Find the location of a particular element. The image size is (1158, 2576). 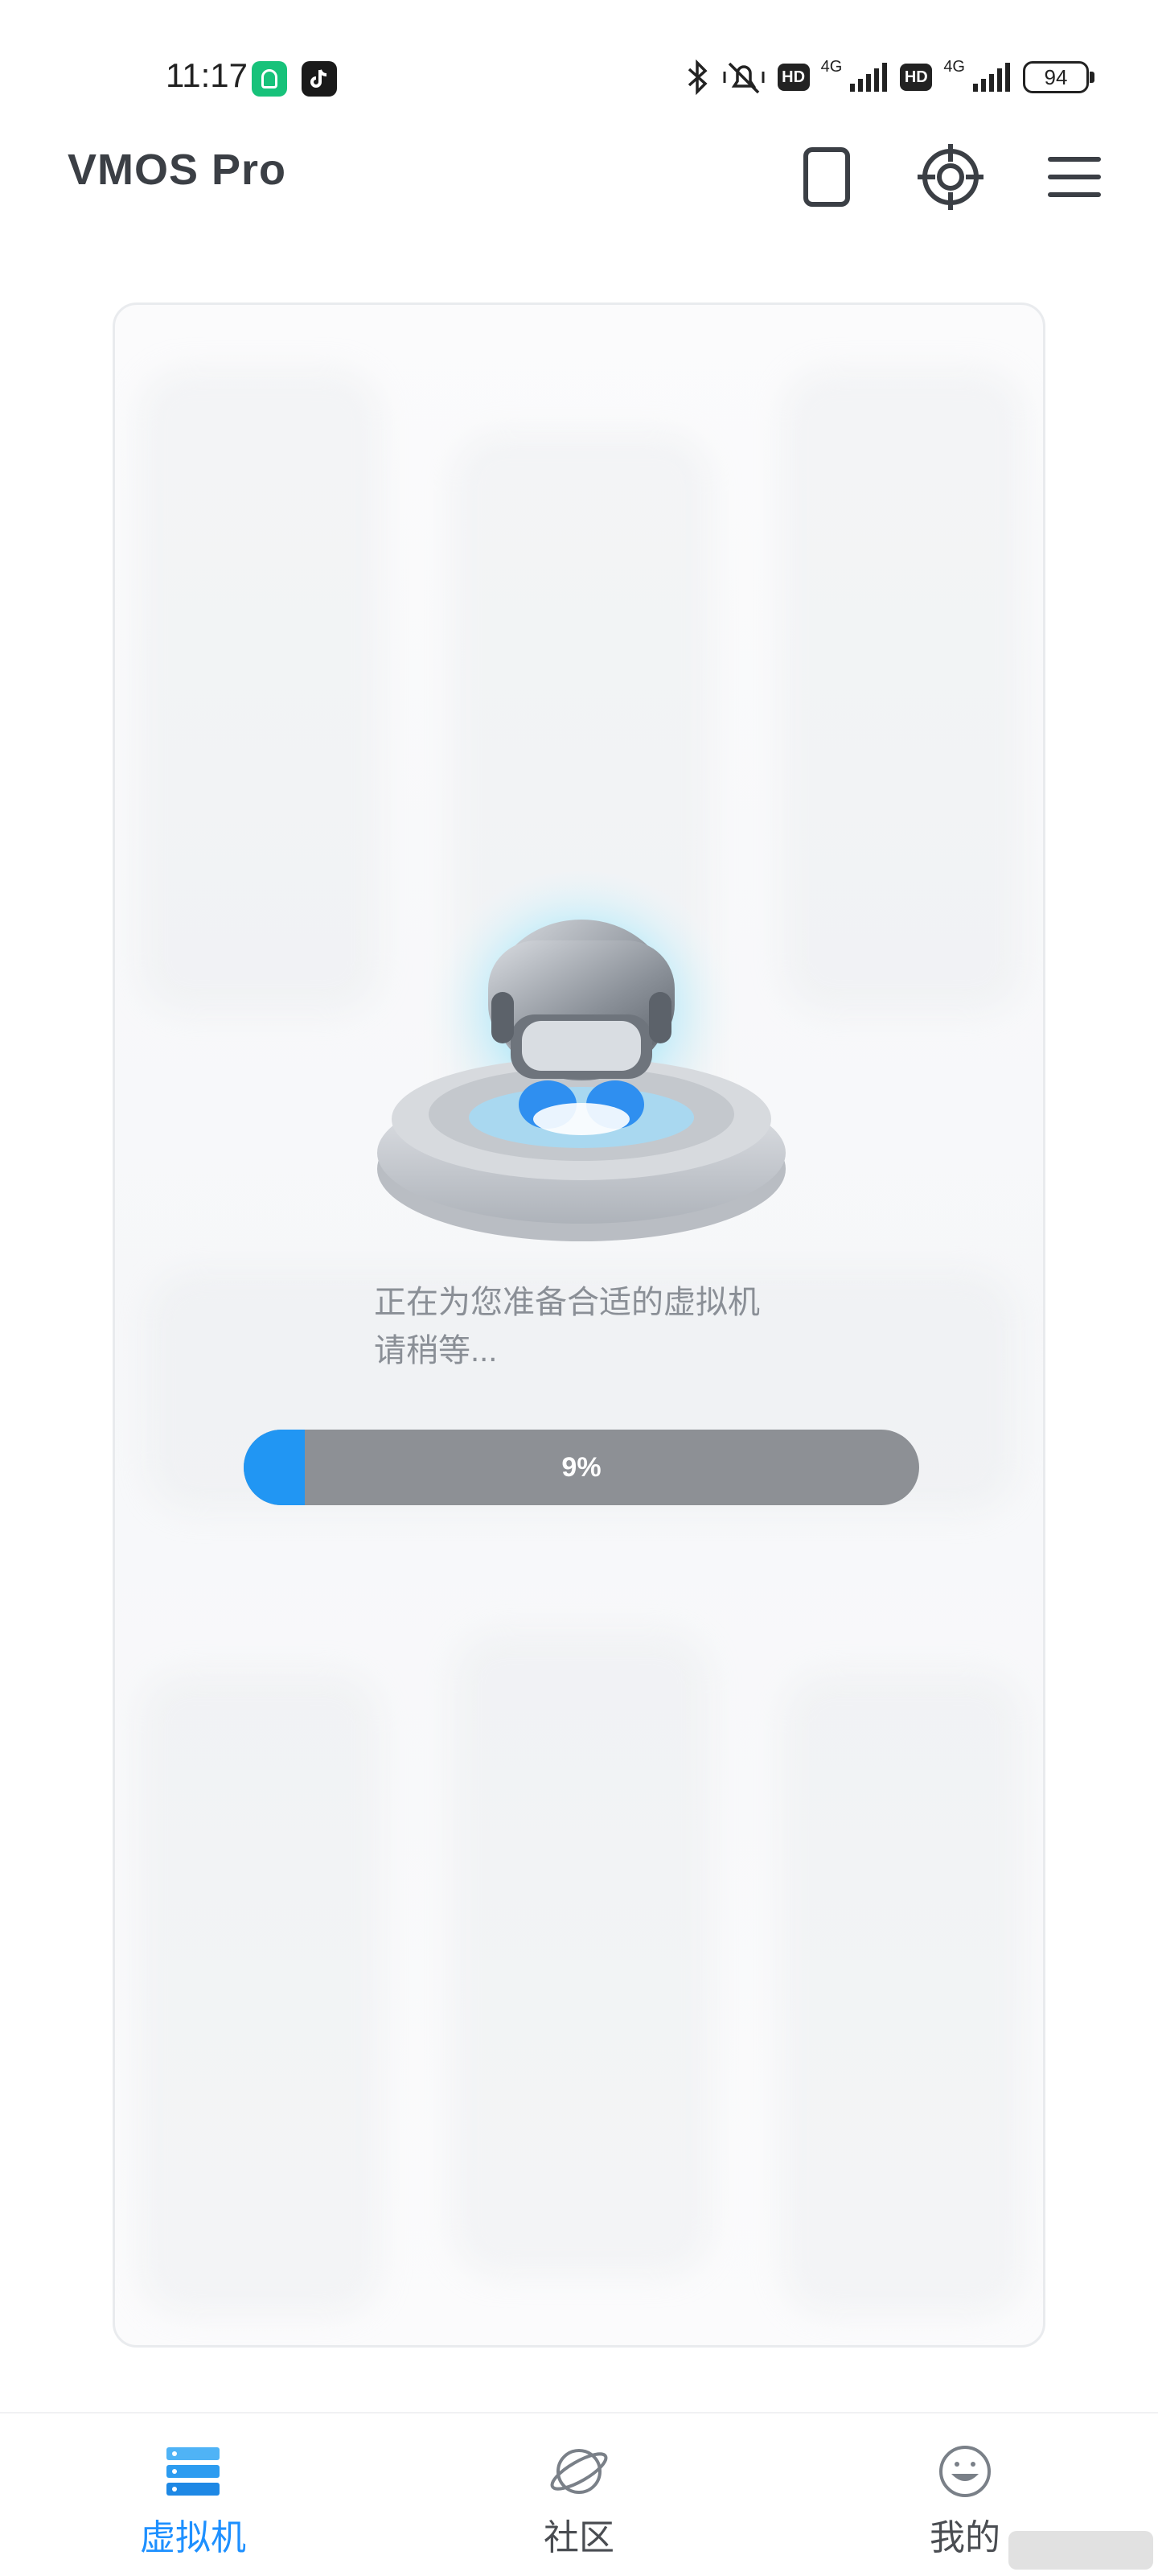

nav-label-community: 社区 is located at coordinates (579, 2537).